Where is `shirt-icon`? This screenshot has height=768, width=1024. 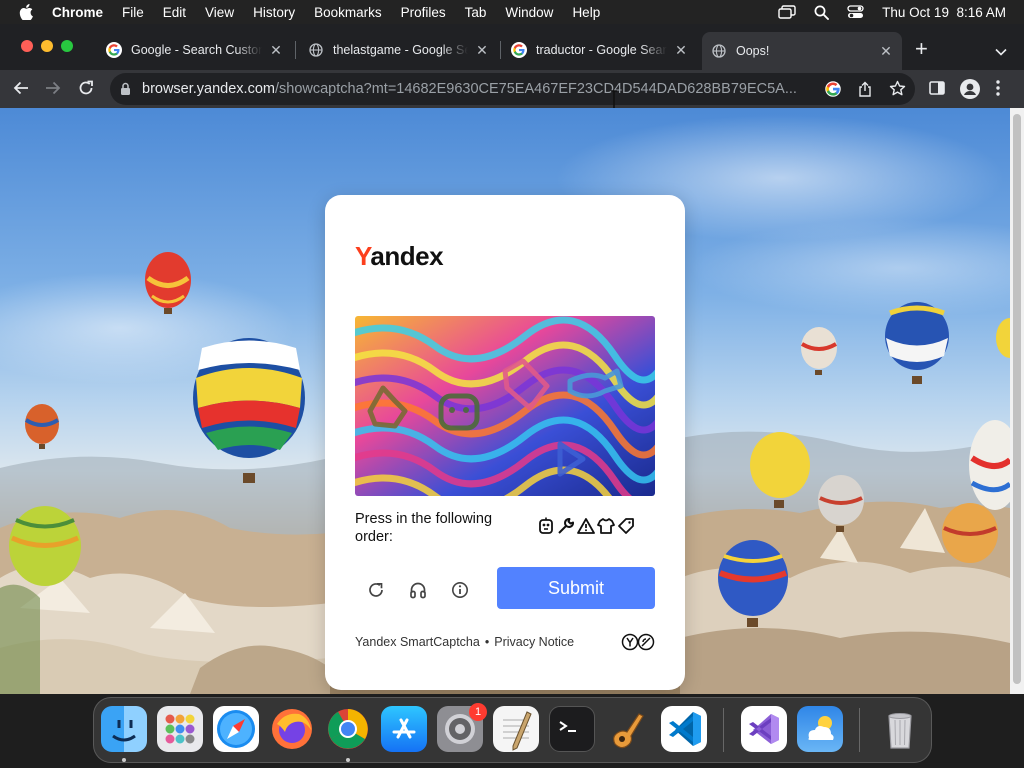 shirt-icon is located at coordinates (606, 528).